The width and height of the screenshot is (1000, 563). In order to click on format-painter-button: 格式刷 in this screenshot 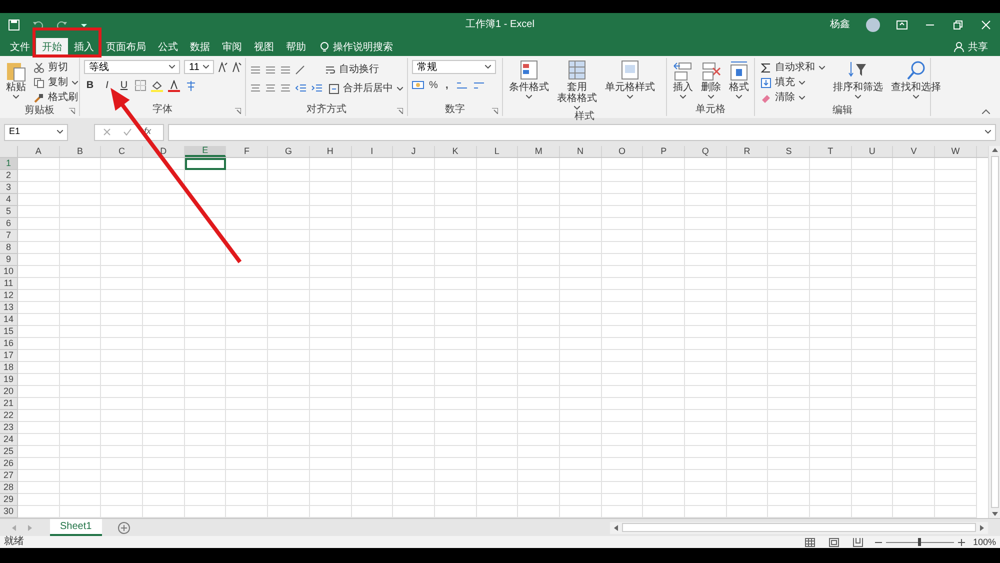, I will do `click(56, 97)`.